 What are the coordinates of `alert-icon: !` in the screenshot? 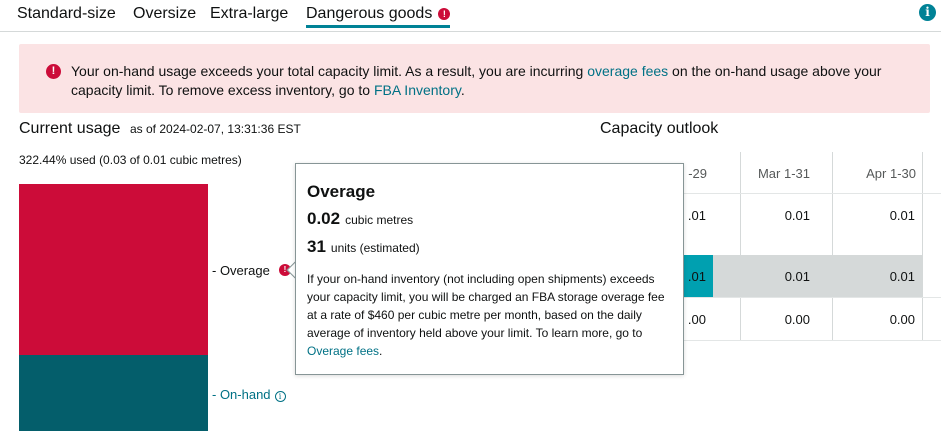 It's located at (444, 14).